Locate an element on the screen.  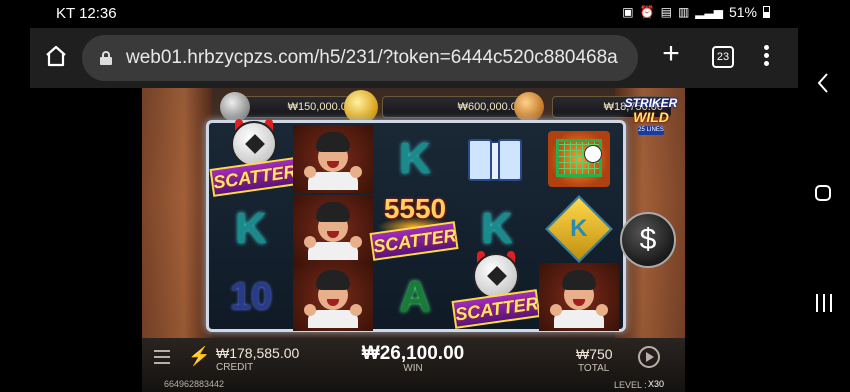
hd-icon: ▤ is located at coordinates (666, 12).